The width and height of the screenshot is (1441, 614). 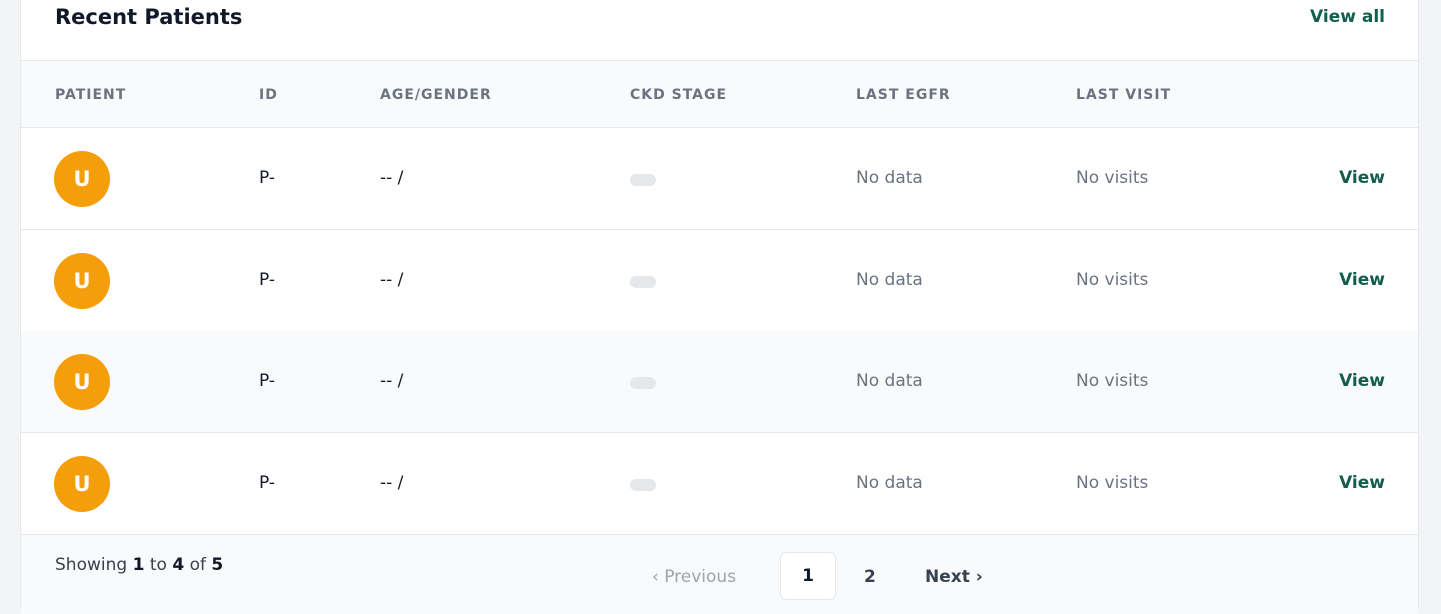 What do you see at coordinates (217, 565) in the screenshot?
I see `showing-total: 5` at bounding box center [217, 565].